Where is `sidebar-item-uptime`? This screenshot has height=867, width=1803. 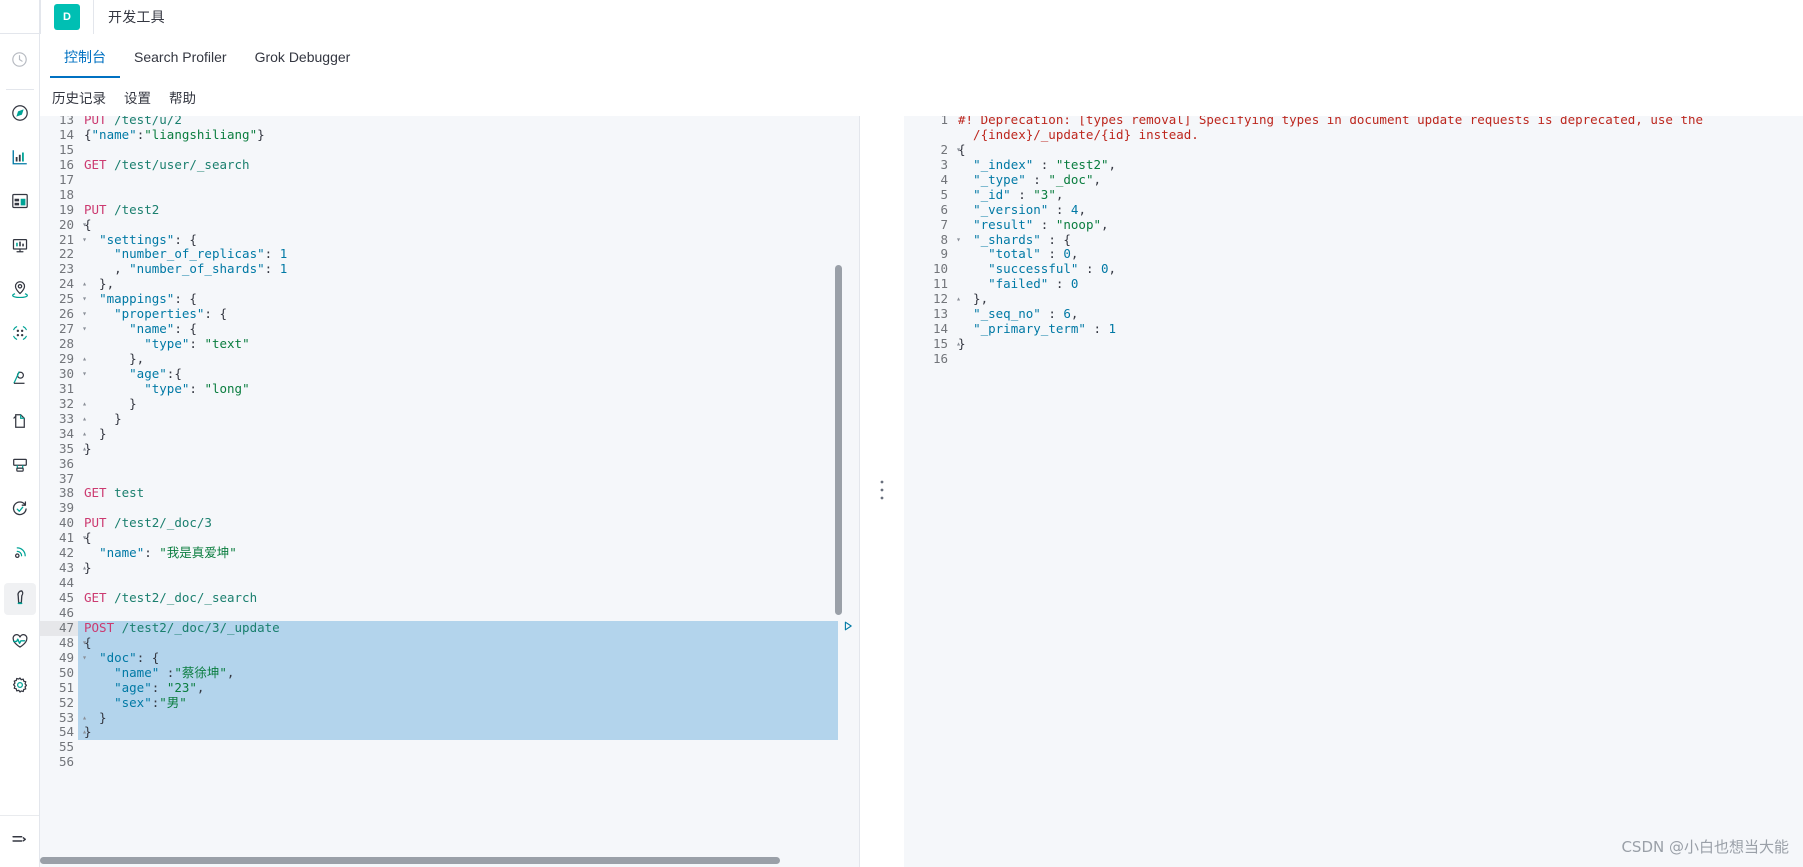 sidebar-item-uptime is located at coordinates (20, 511).